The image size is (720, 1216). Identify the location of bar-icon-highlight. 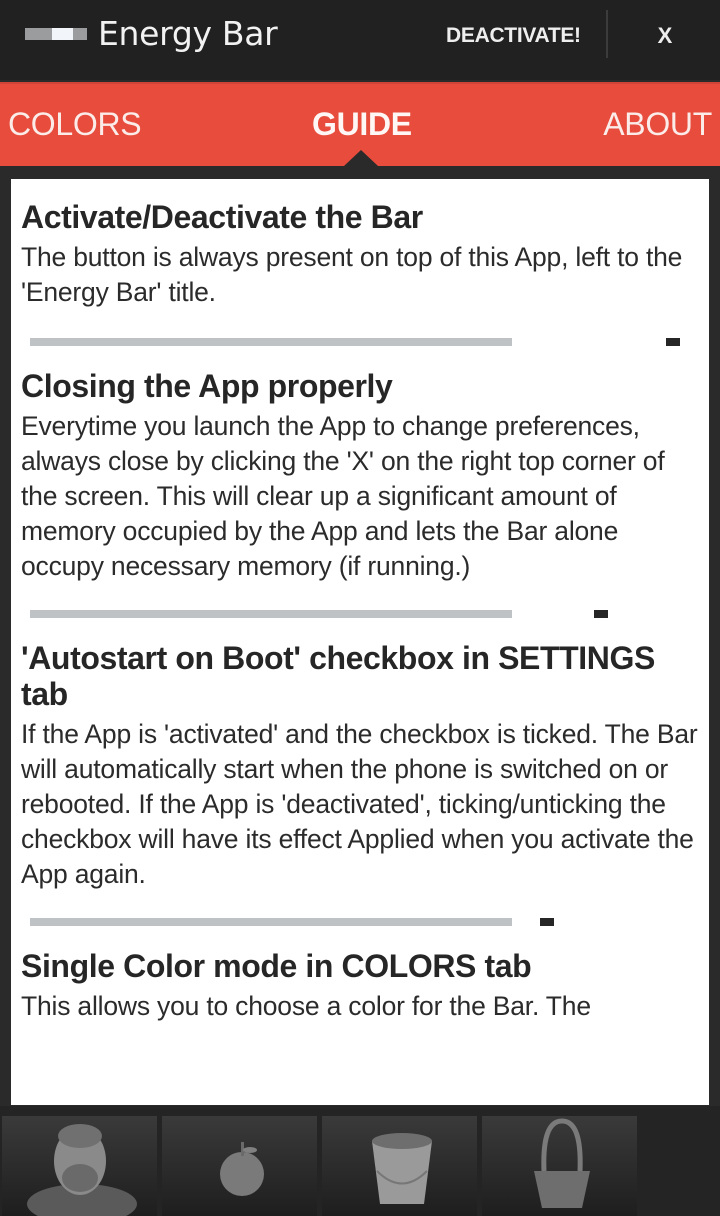
(62, 34).